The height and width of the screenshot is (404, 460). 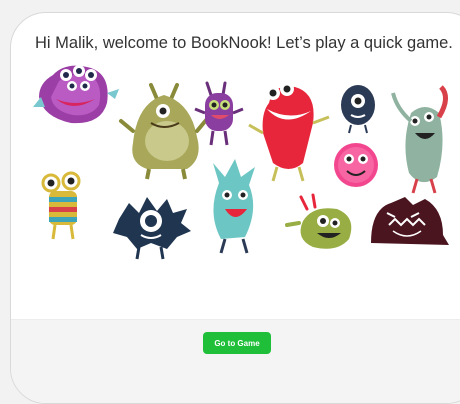 What do you see at coordinates (318, 221) in the screenshot?
I see `lime-monster-icon` at bounding box center [318, 221].